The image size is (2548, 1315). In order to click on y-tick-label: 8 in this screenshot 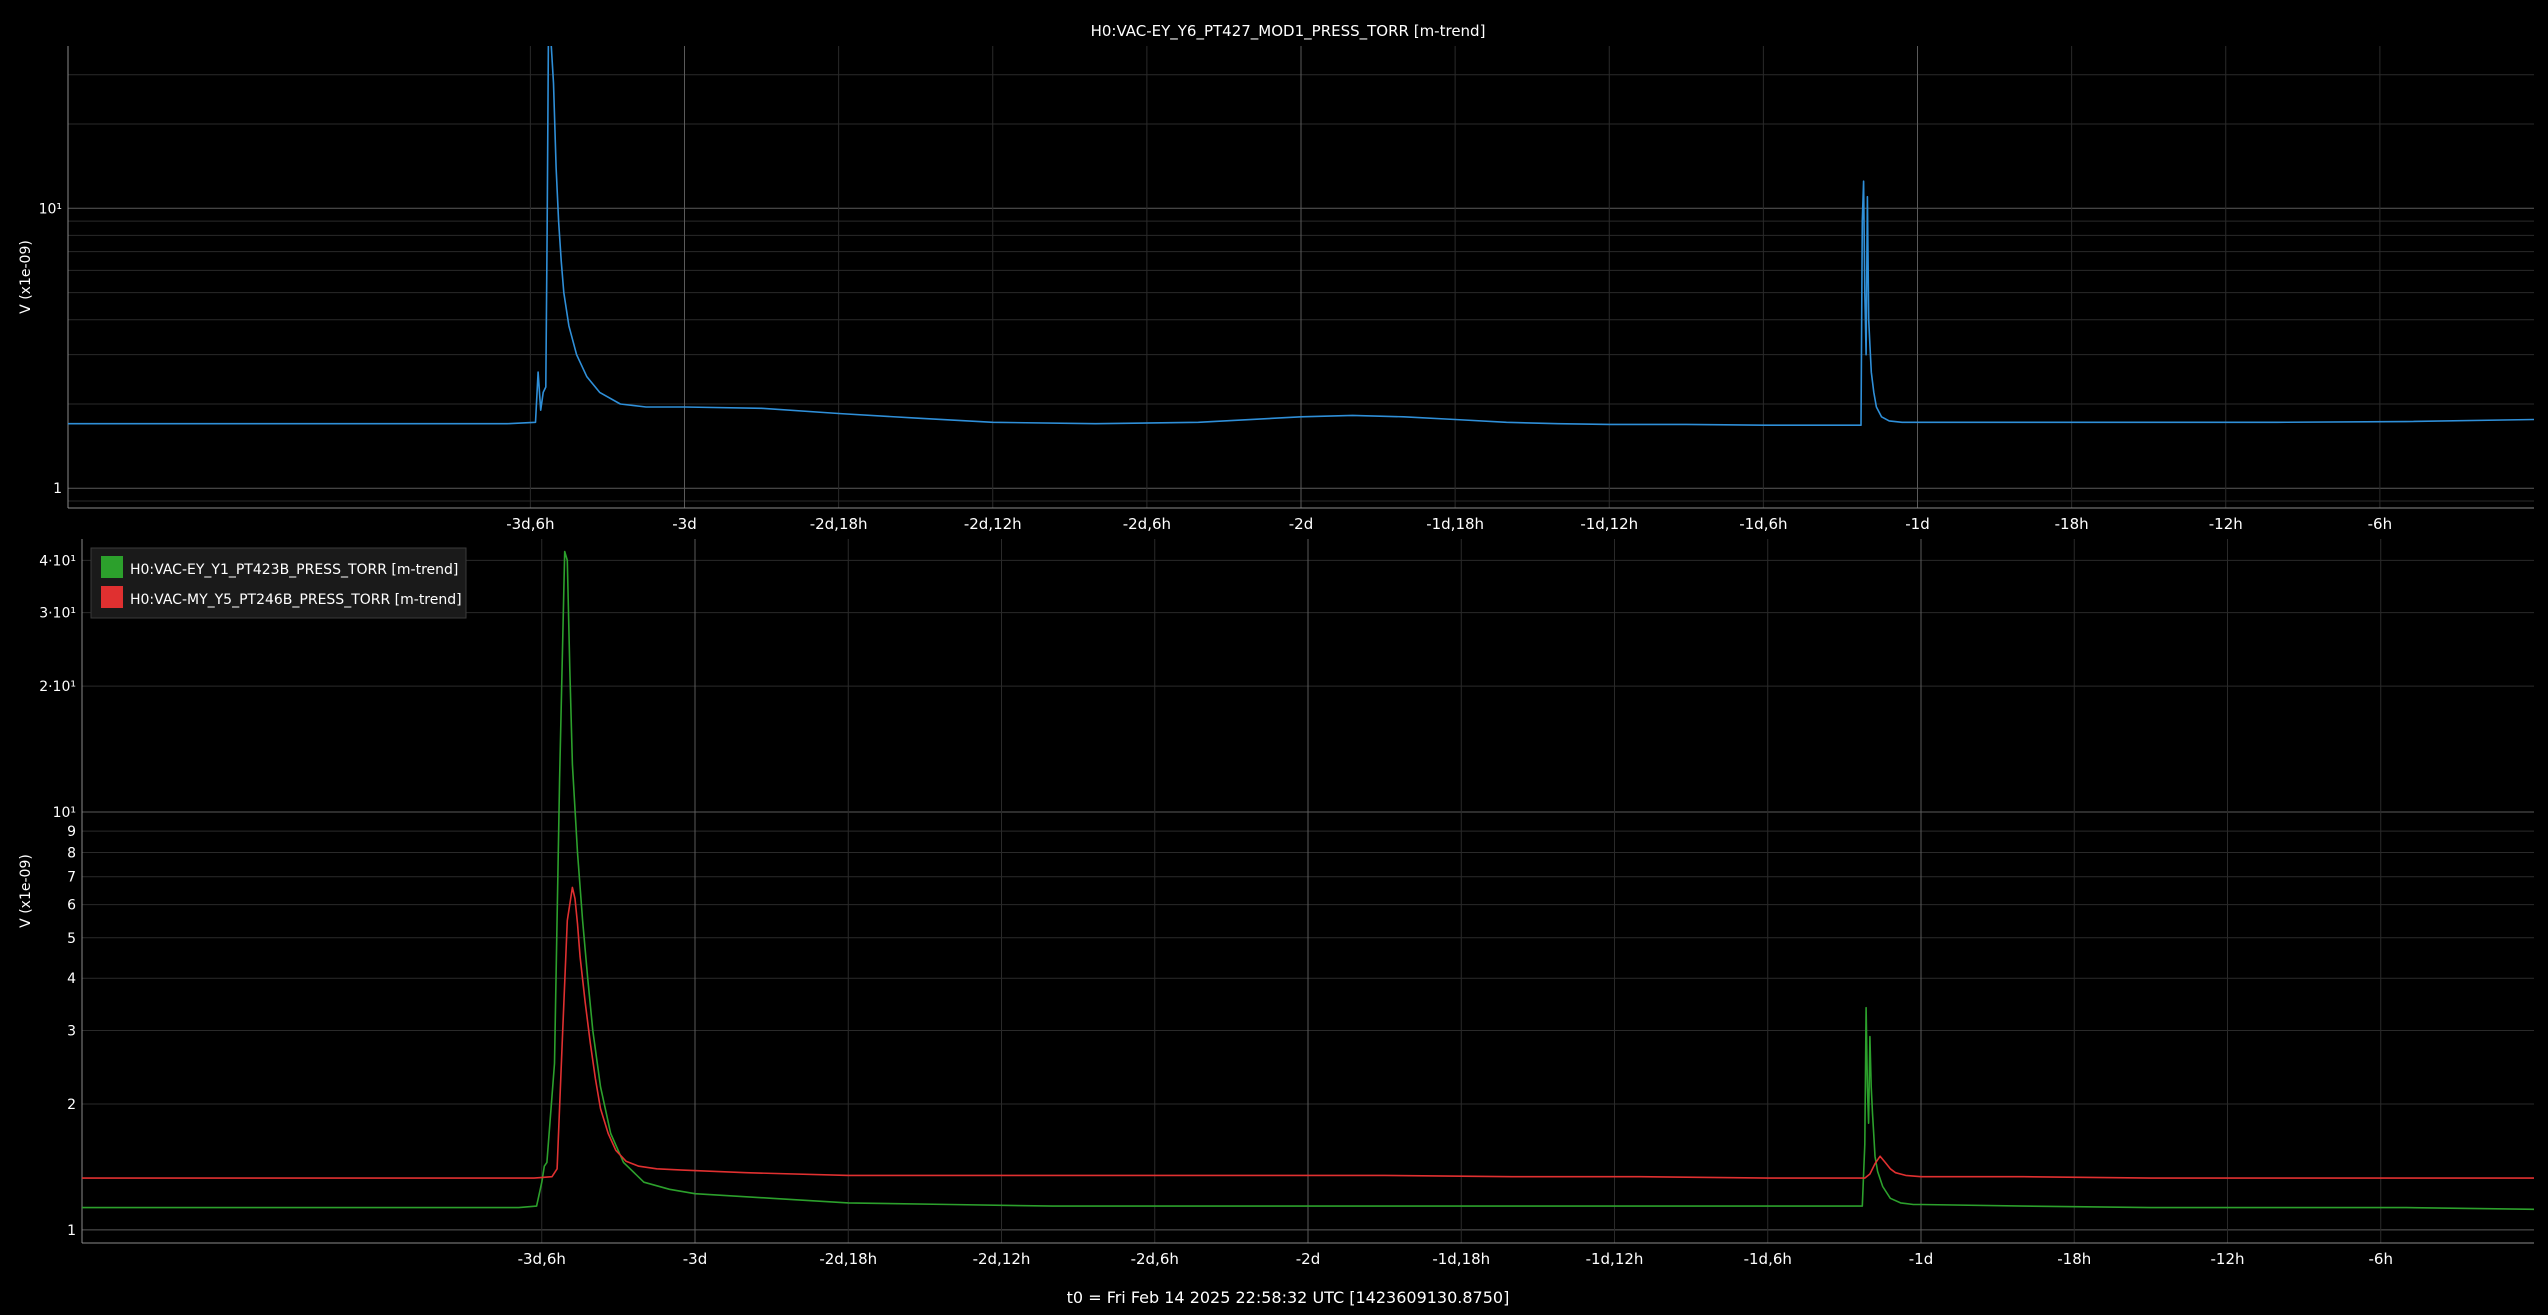, I will do `click(71, 853)`.